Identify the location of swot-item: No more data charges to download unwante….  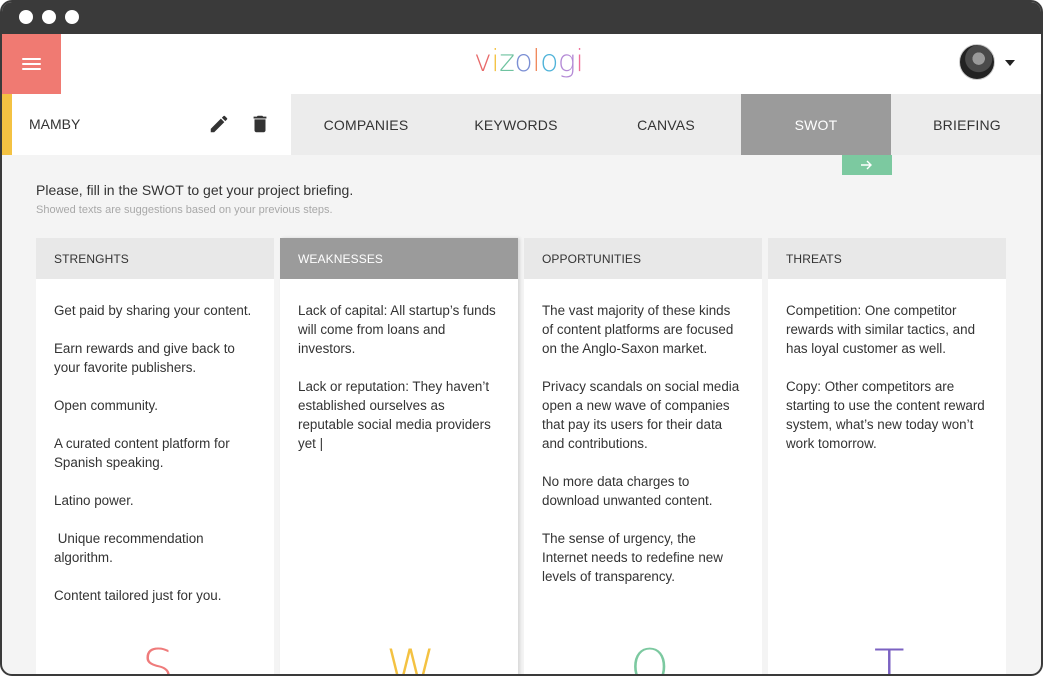
(627, 491).